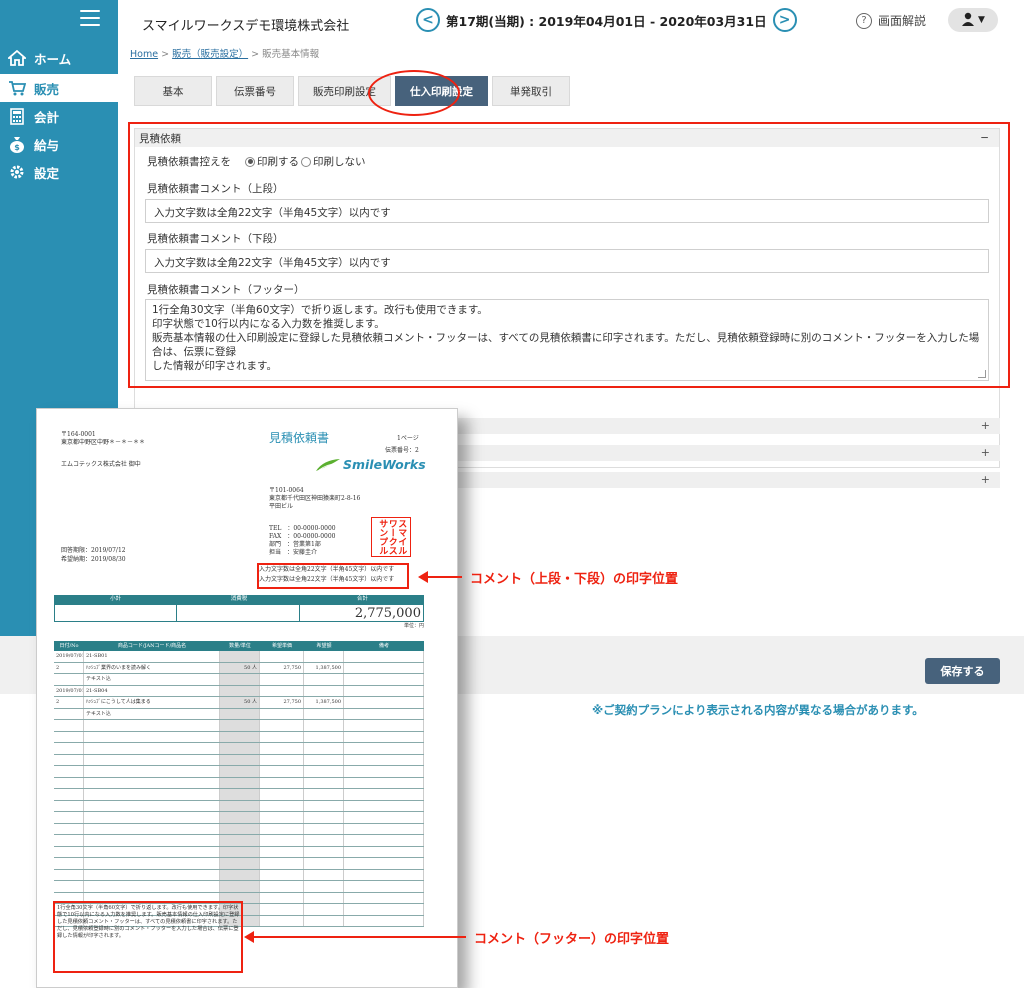 This screenshot has height=988, width=1024. Describe the element at coordinates (173, 91) in the screenshot. I see `tab-basic: 基本` at that location.